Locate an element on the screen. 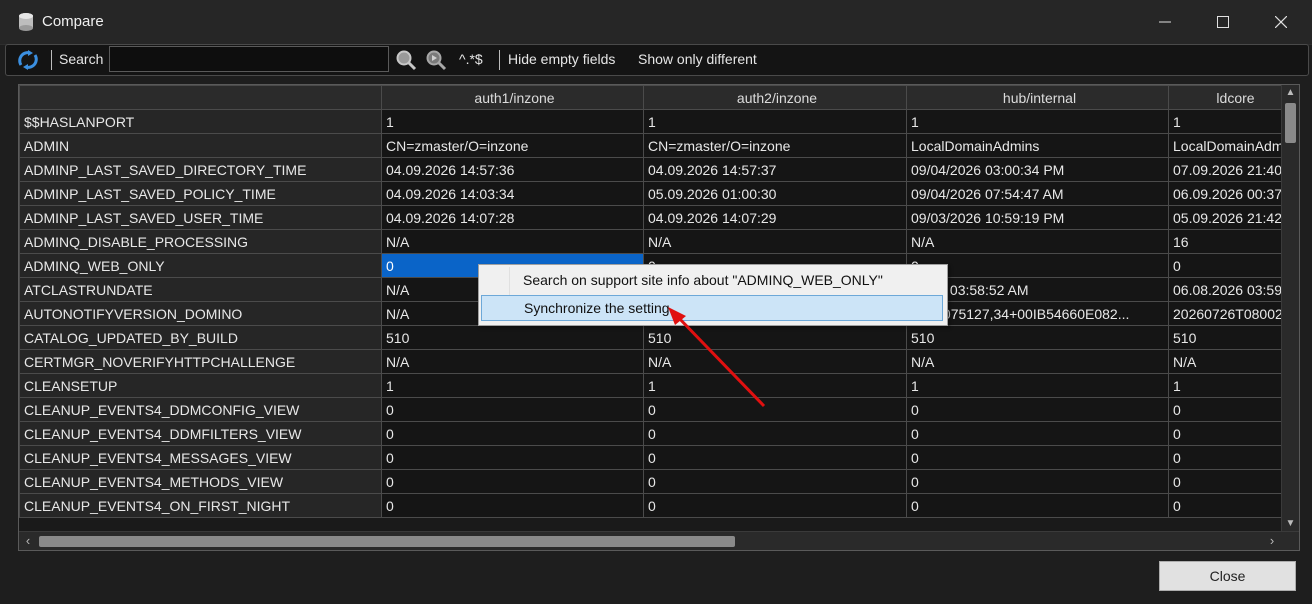 This screenshot has width=1312, height=604. column-header: ldcore is located at coordinates (1233, 97).